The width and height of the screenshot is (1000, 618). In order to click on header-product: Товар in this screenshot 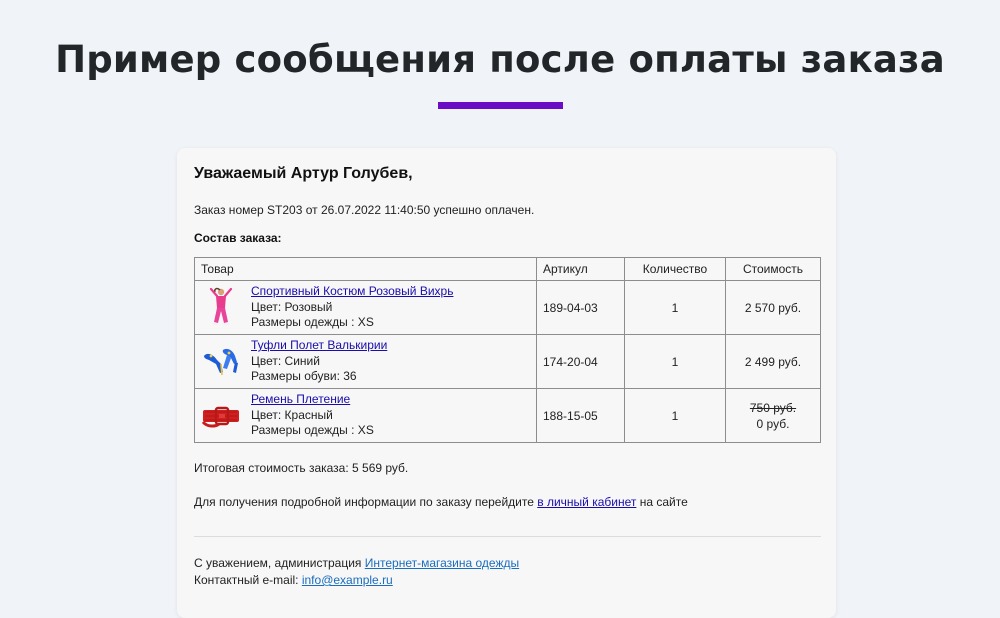, I will do `click(365, 269)`.